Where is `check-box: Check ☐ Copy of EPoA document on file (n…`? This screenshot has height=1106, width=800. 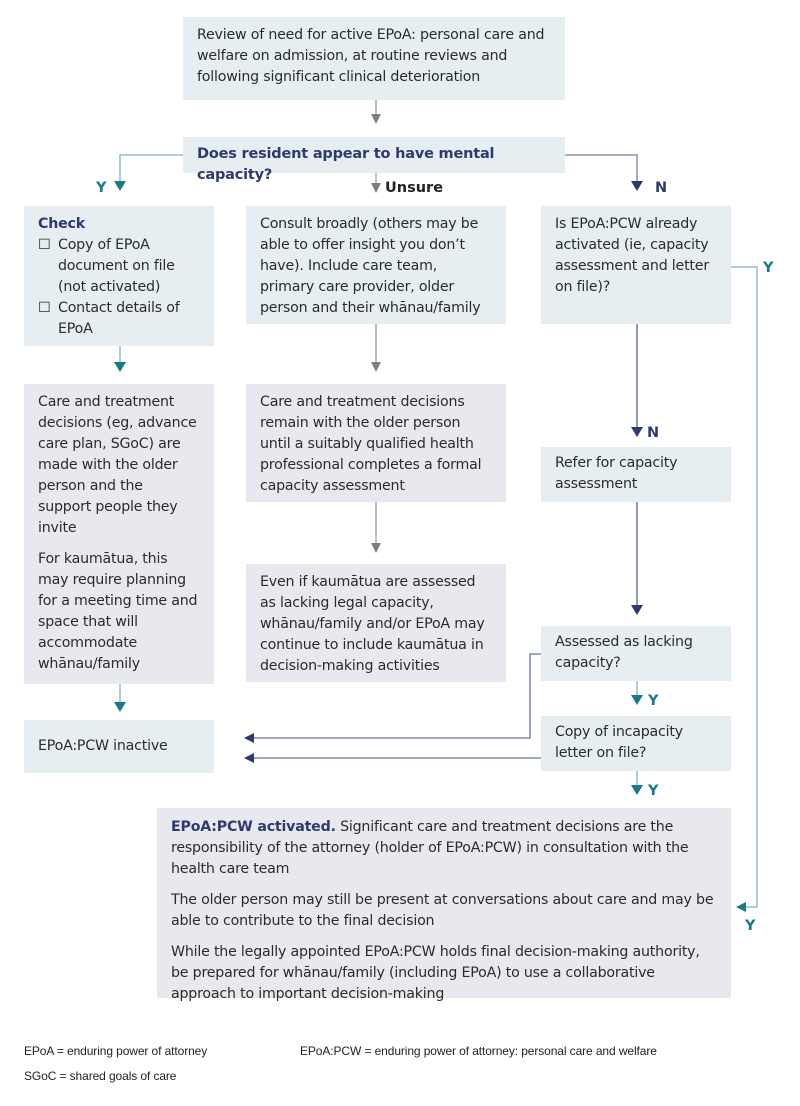 check-box: Check ☐ Copy of EPoA document on file (n… is located at coordinates (119, 276).